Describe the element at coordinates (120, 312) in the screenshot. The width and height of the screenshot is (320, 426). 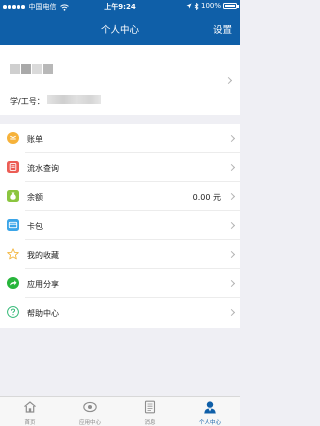
I see `menu-item-help: 帮助中心` at that location.